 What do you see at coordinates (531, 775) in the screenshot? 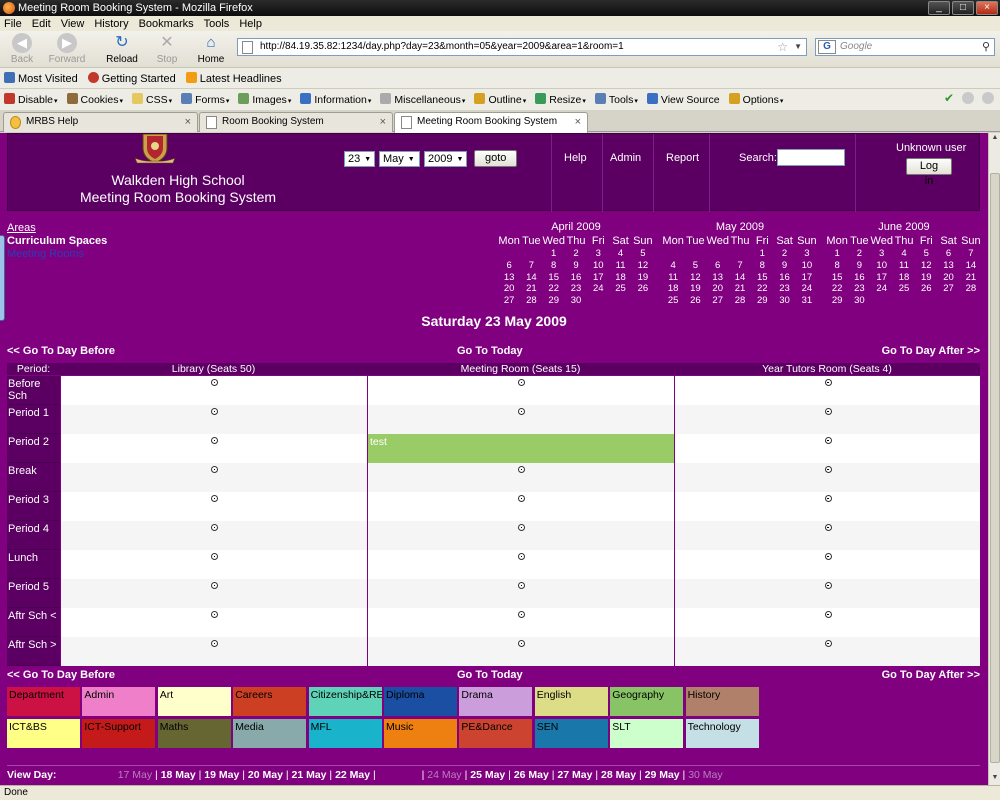
I see `view-day-link: 26 May` at bounding box center [531, 775].